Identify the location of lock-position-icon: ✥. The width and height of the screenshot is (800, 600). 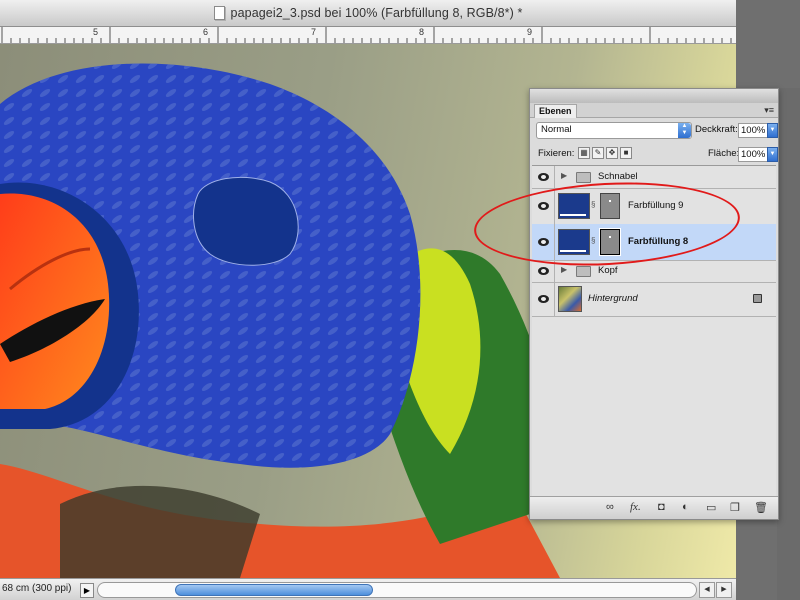
(612, 153).